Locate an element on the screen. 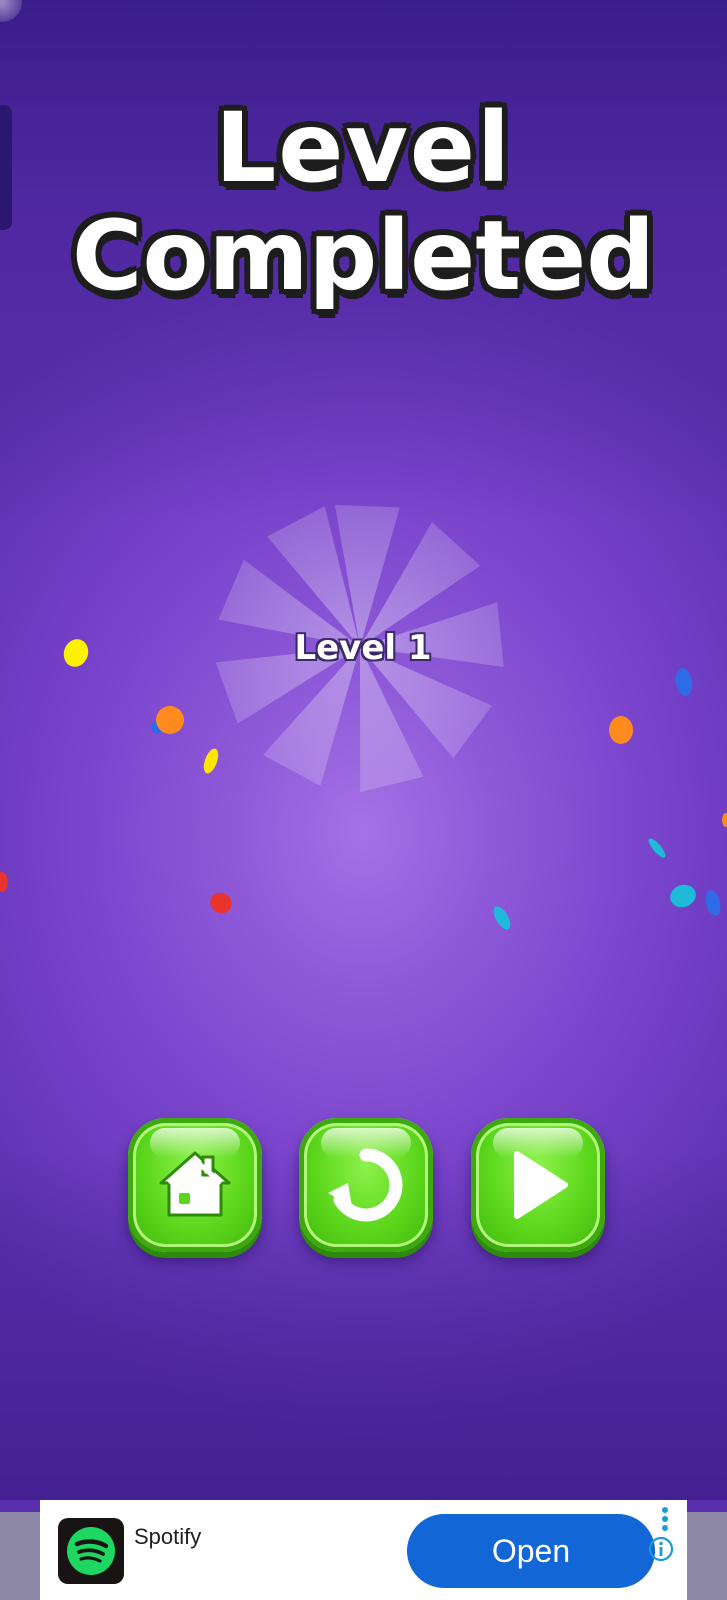 The width and height of the screenshot is (727, 1600). title-line-1: Level is located at coordinates (363, 148).